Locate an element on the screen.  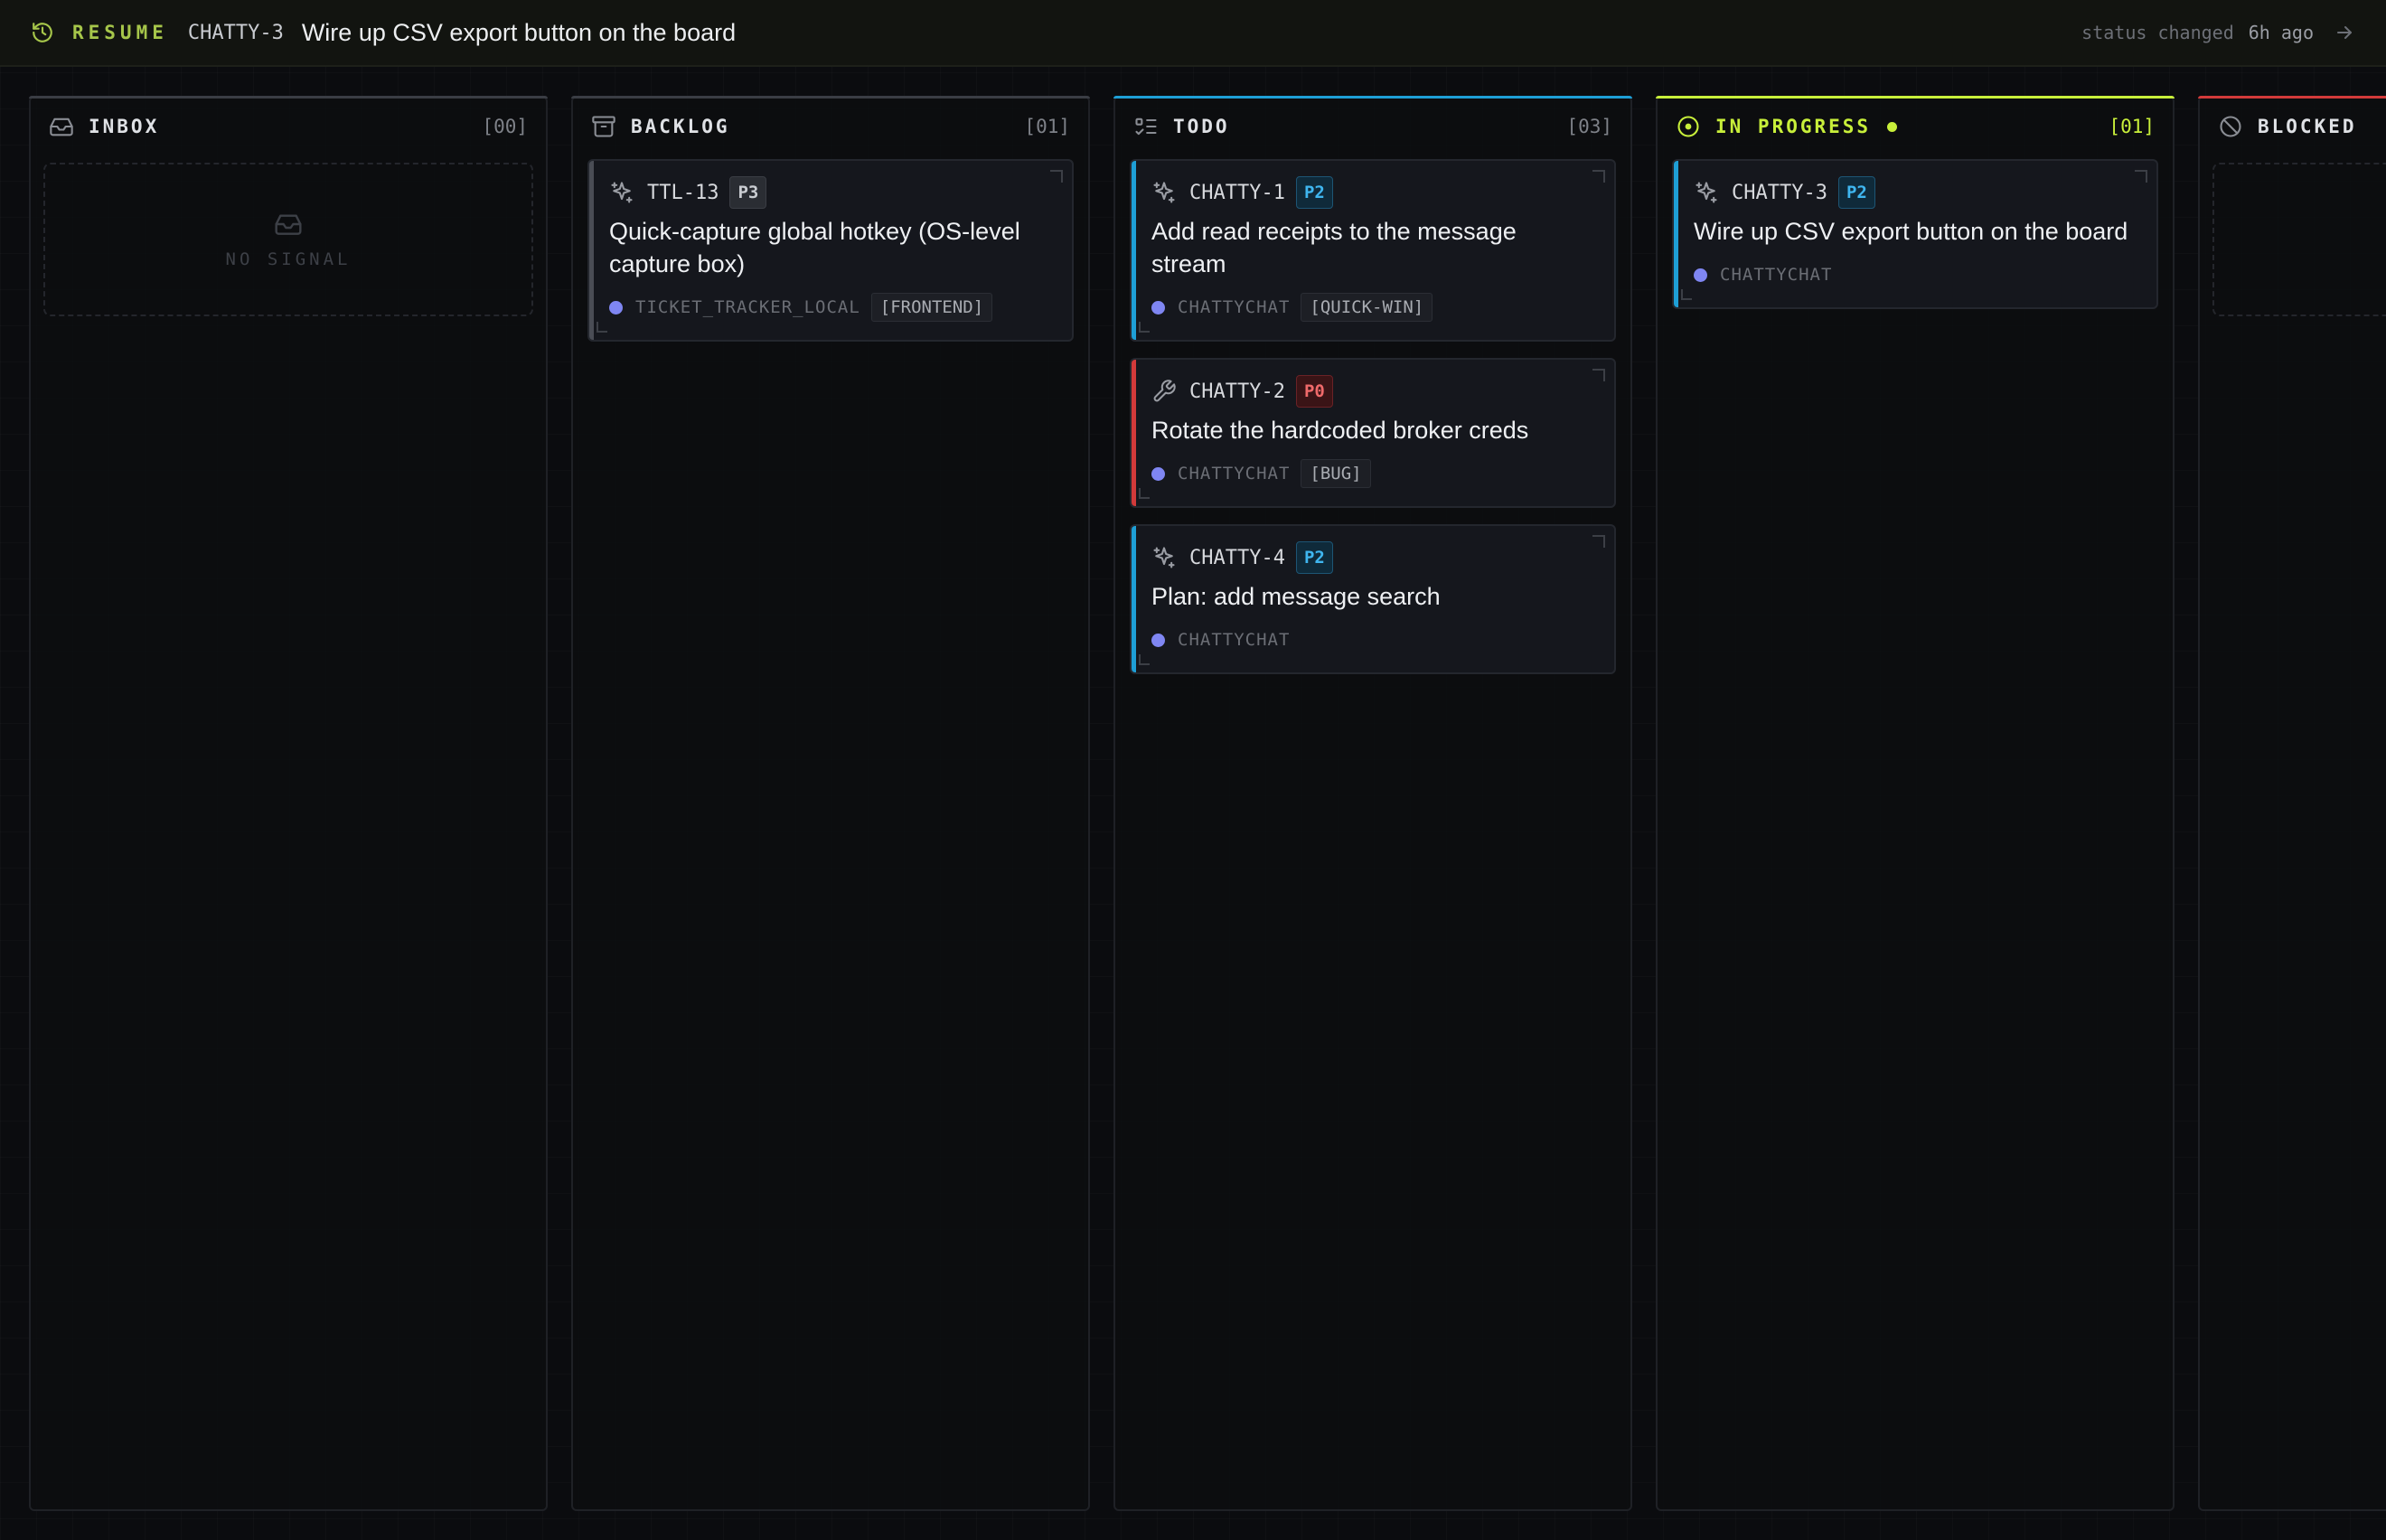
empty-state-text: NO SIGNAL is located at coordinates (288, 259).